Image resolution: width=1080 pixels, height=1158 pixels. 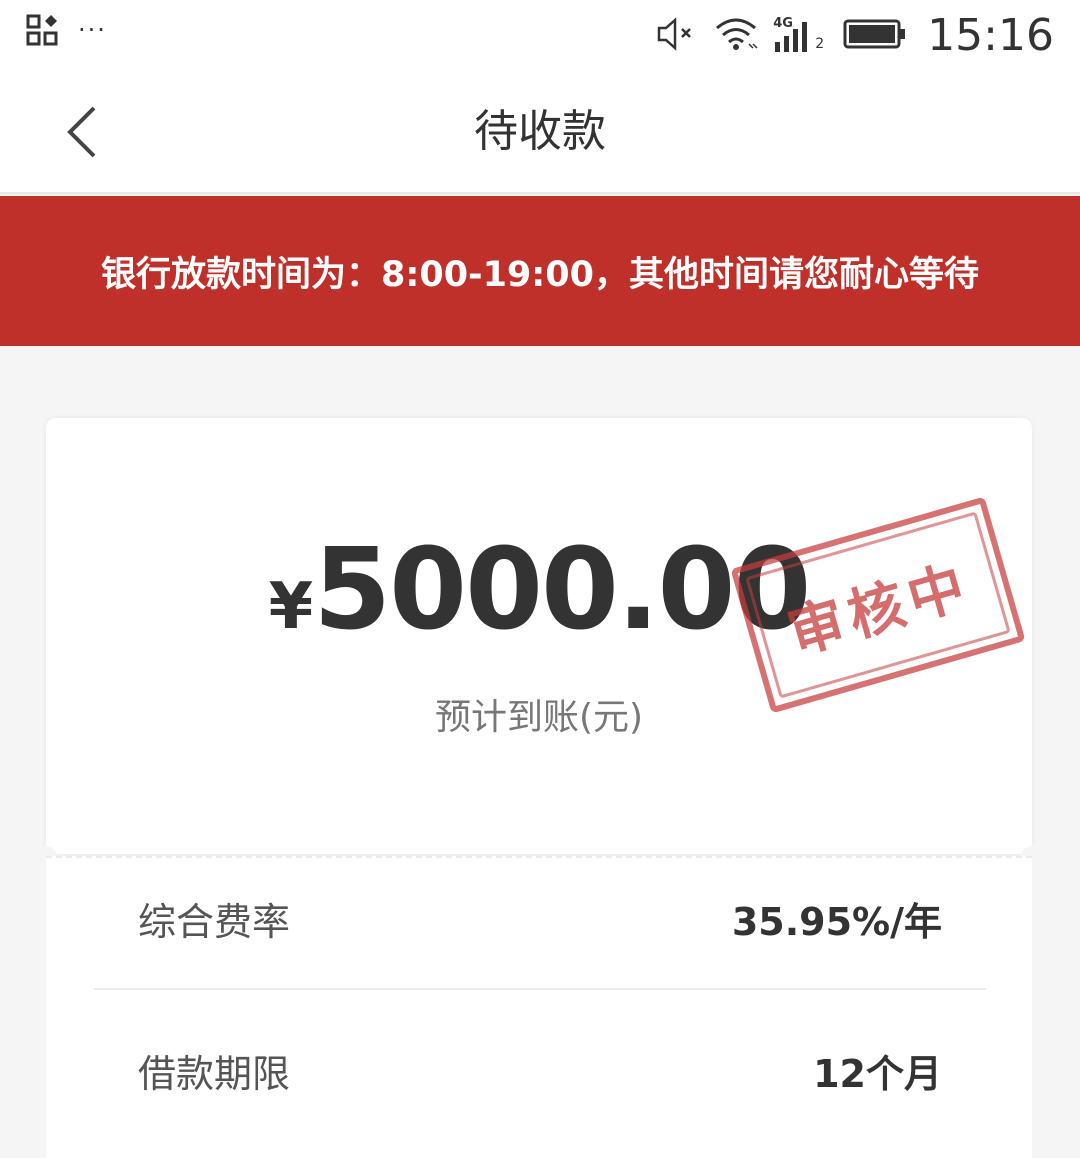 I want to click on battery-icon, so click(x=875, y=36).